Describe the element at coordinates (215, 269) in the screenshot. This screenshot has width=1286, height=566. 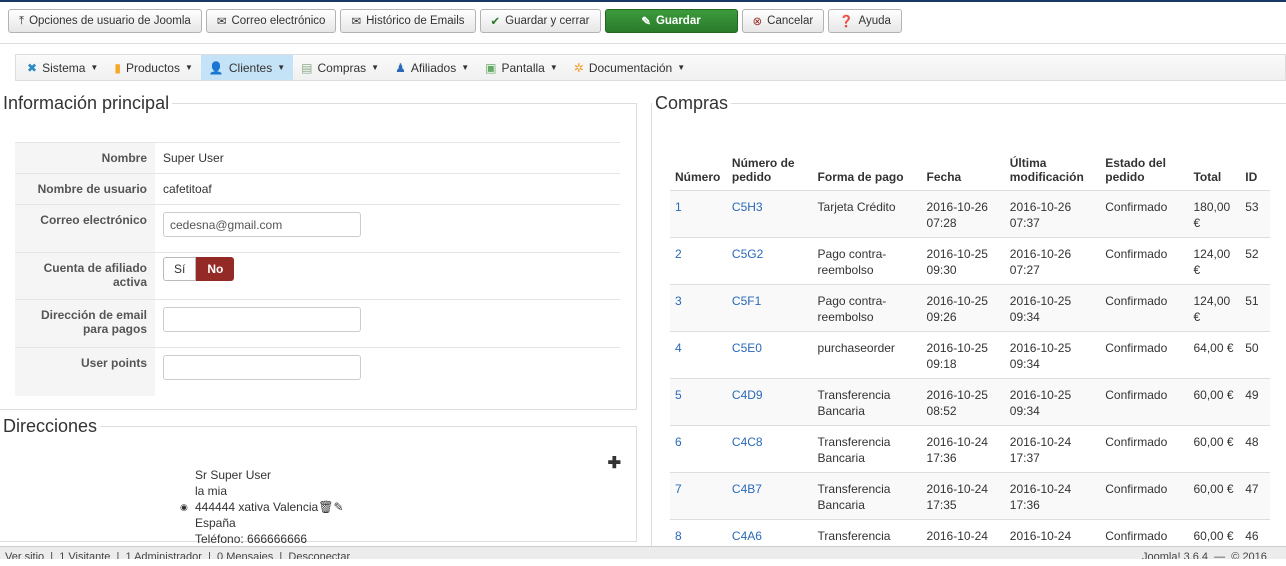
I see `no-option: No` at that location.